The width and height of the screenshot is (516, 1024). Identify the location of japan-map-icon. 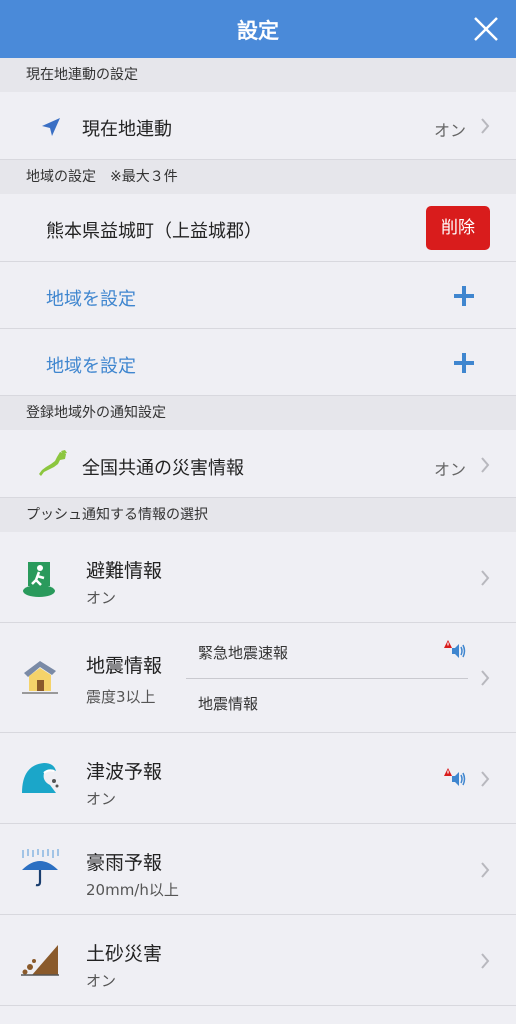
(53, 463).